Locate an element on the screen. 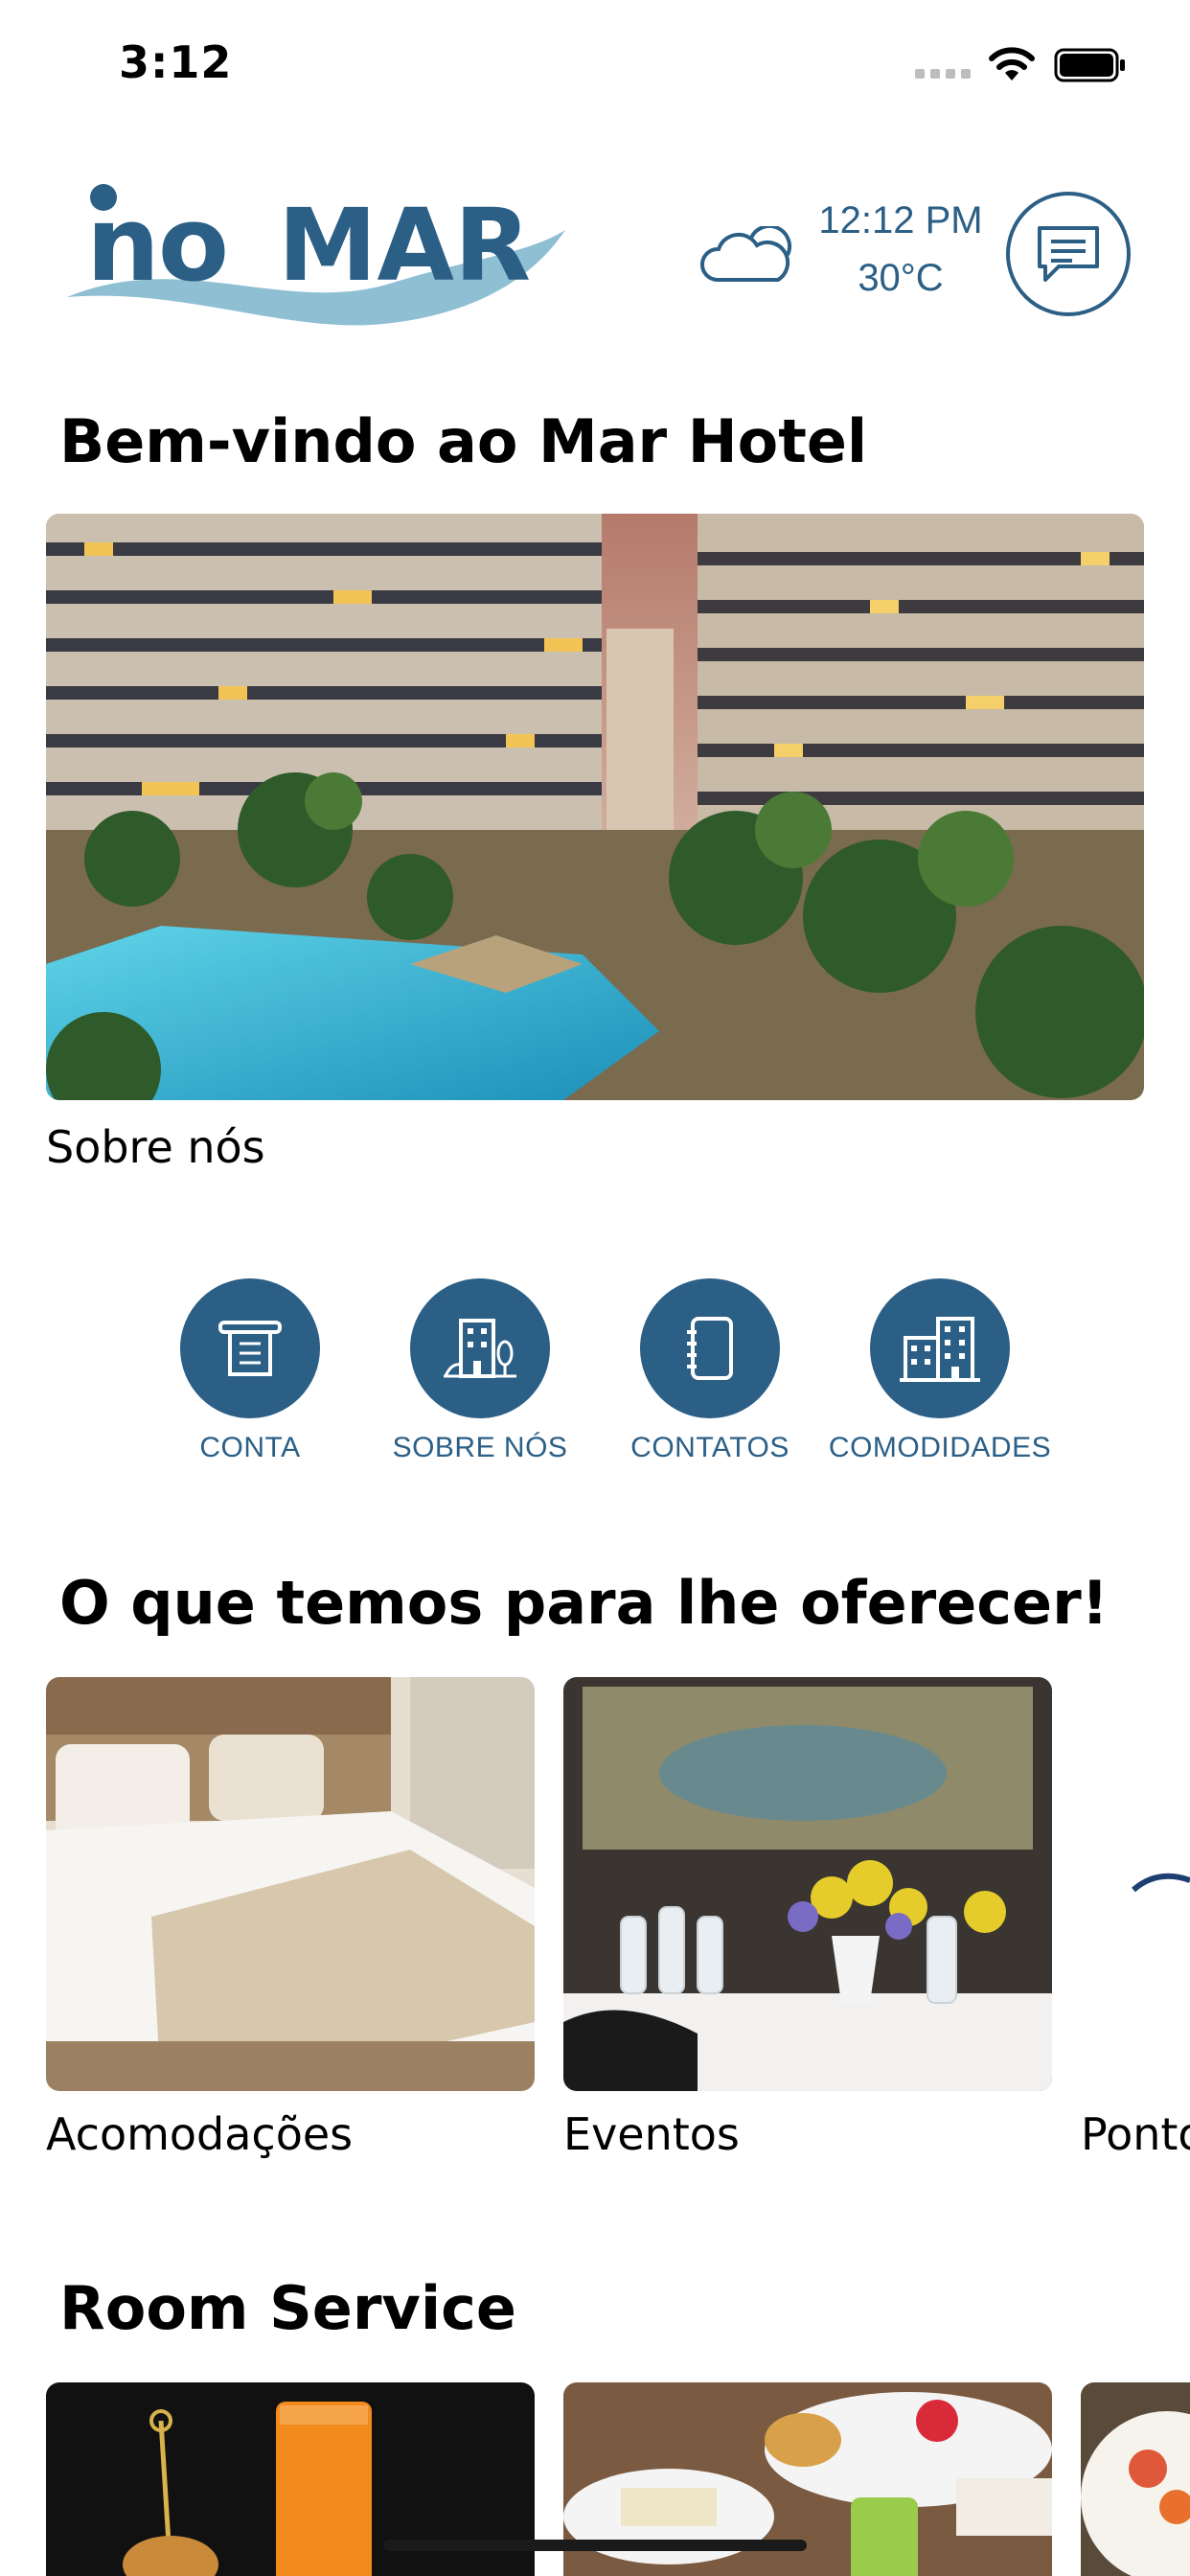  welcome-title: Bem-vindo ao Mar Hotel is located at coordinates (464, 441).